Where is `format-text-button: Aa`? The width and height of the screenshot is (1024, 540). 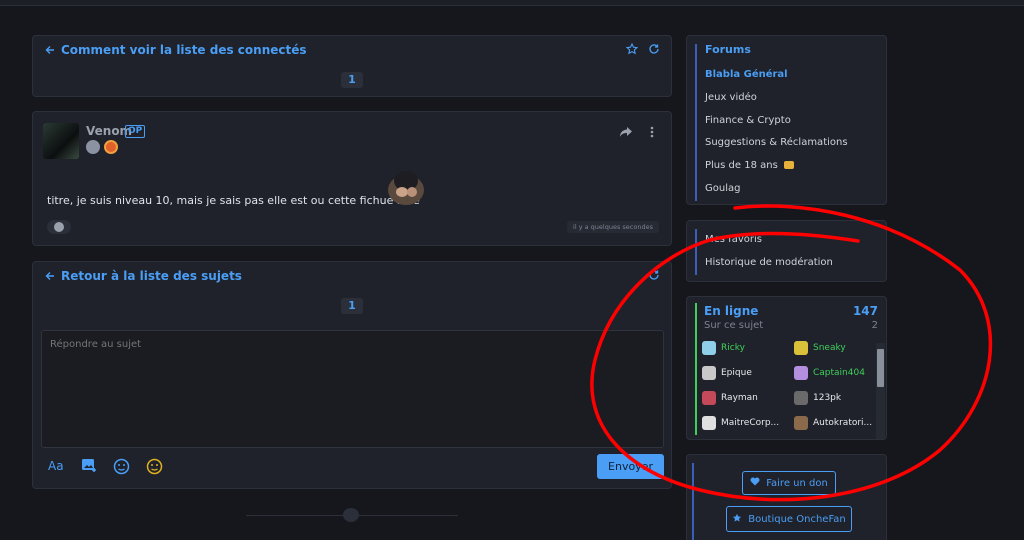
format-text-button: Aa is located at coordinates (56, 466).